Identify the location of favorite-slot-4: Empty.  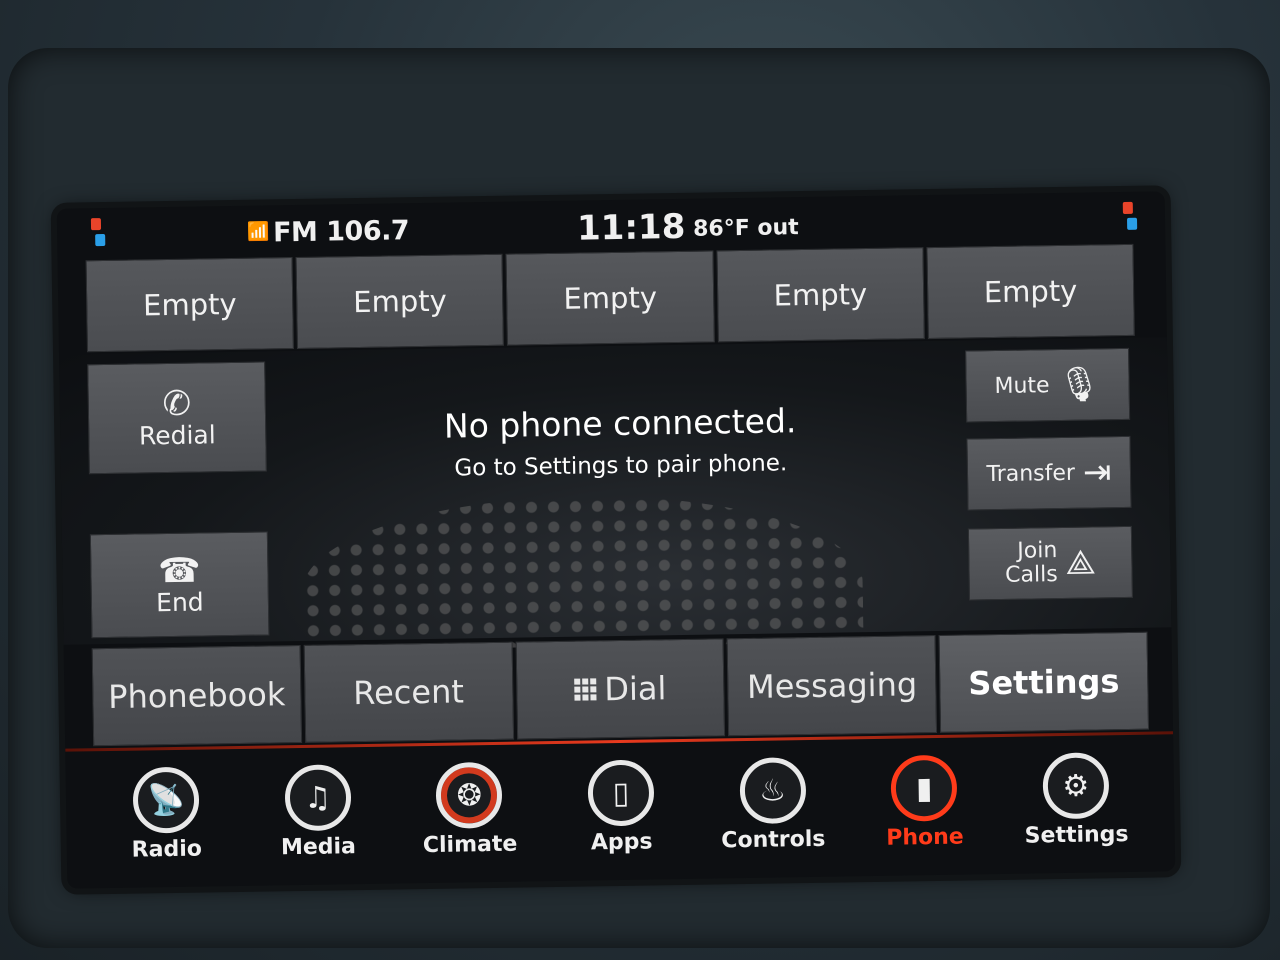
(820, 295).